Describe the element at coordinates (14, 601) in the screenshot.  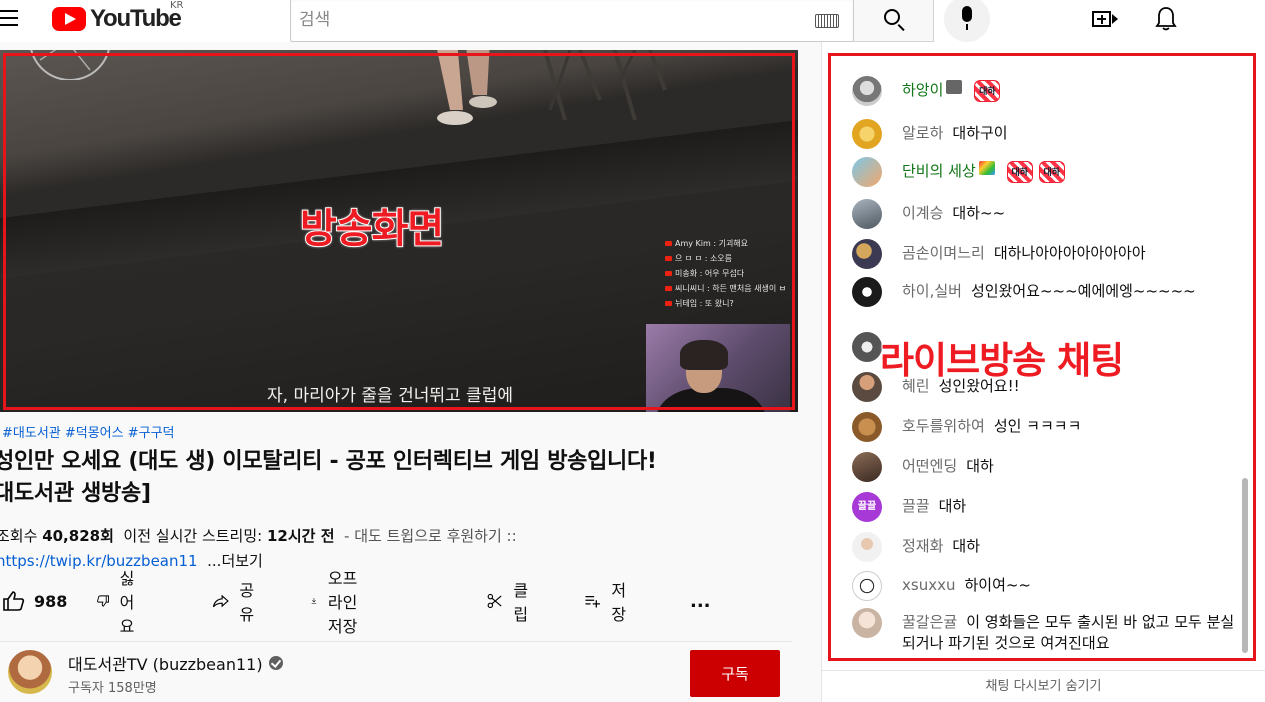
I see `thumbs-up-icon` at that location.